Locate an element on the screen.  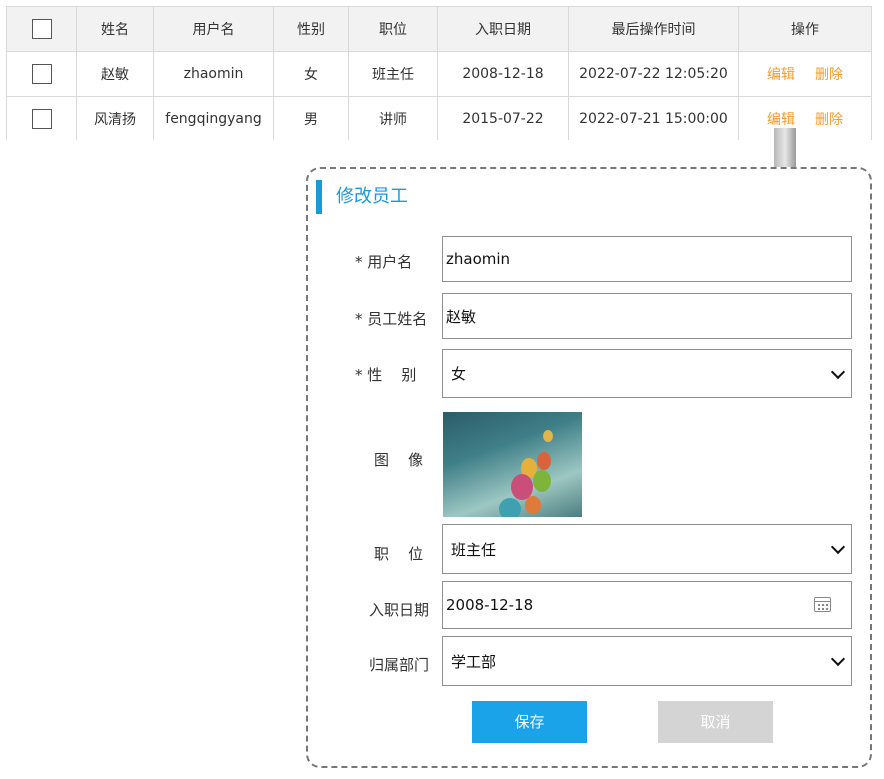
save-button: 保存 is located at coordinates (529, 722).